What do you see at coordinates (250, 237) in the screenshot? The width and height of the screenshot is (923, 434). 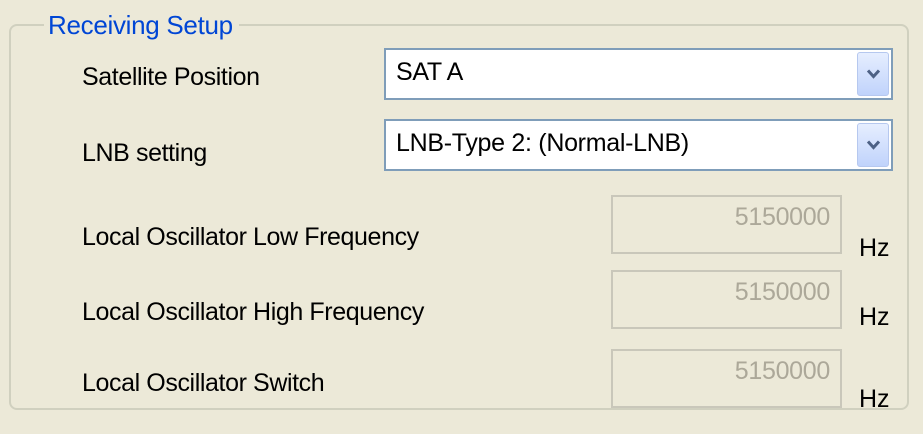 I see `lo-low-frequency-label: Local Oscillator Low Frequency` at bounding box center [250, 237].